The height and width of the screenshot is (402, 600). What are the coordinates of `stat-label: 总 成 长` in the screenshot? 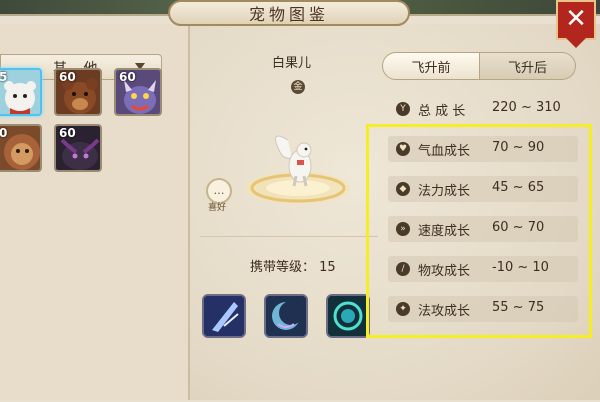 It's located at (442, 111).